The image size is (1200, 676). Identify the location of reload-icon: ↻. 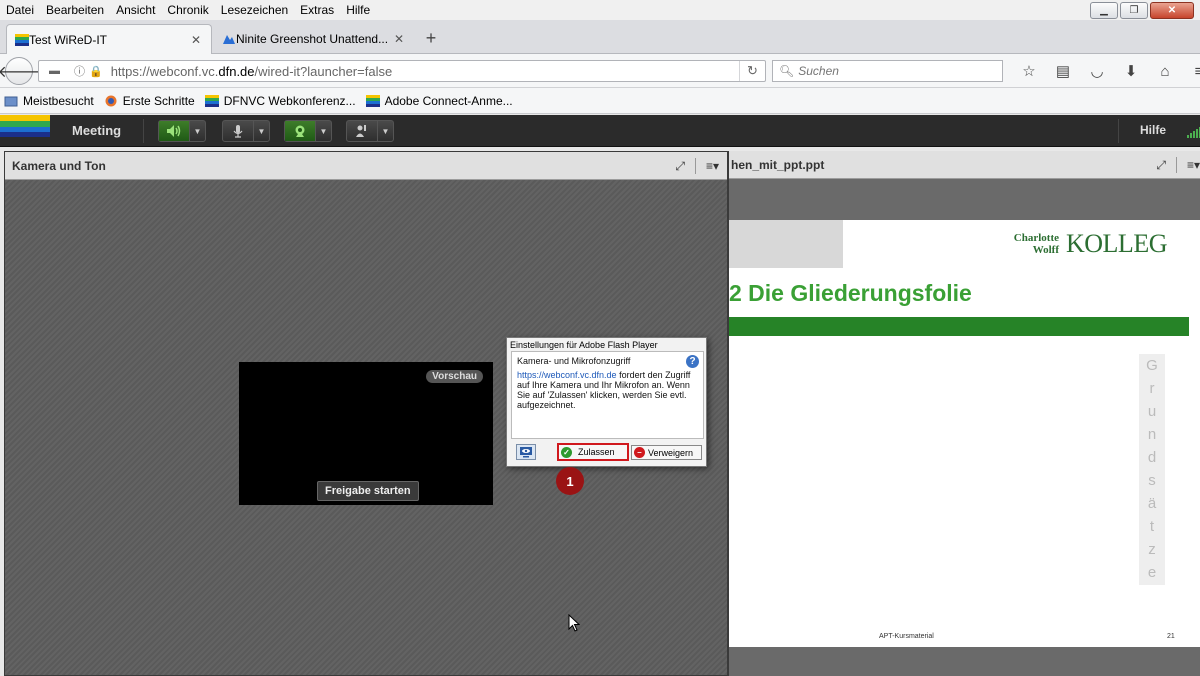
(752, 70).